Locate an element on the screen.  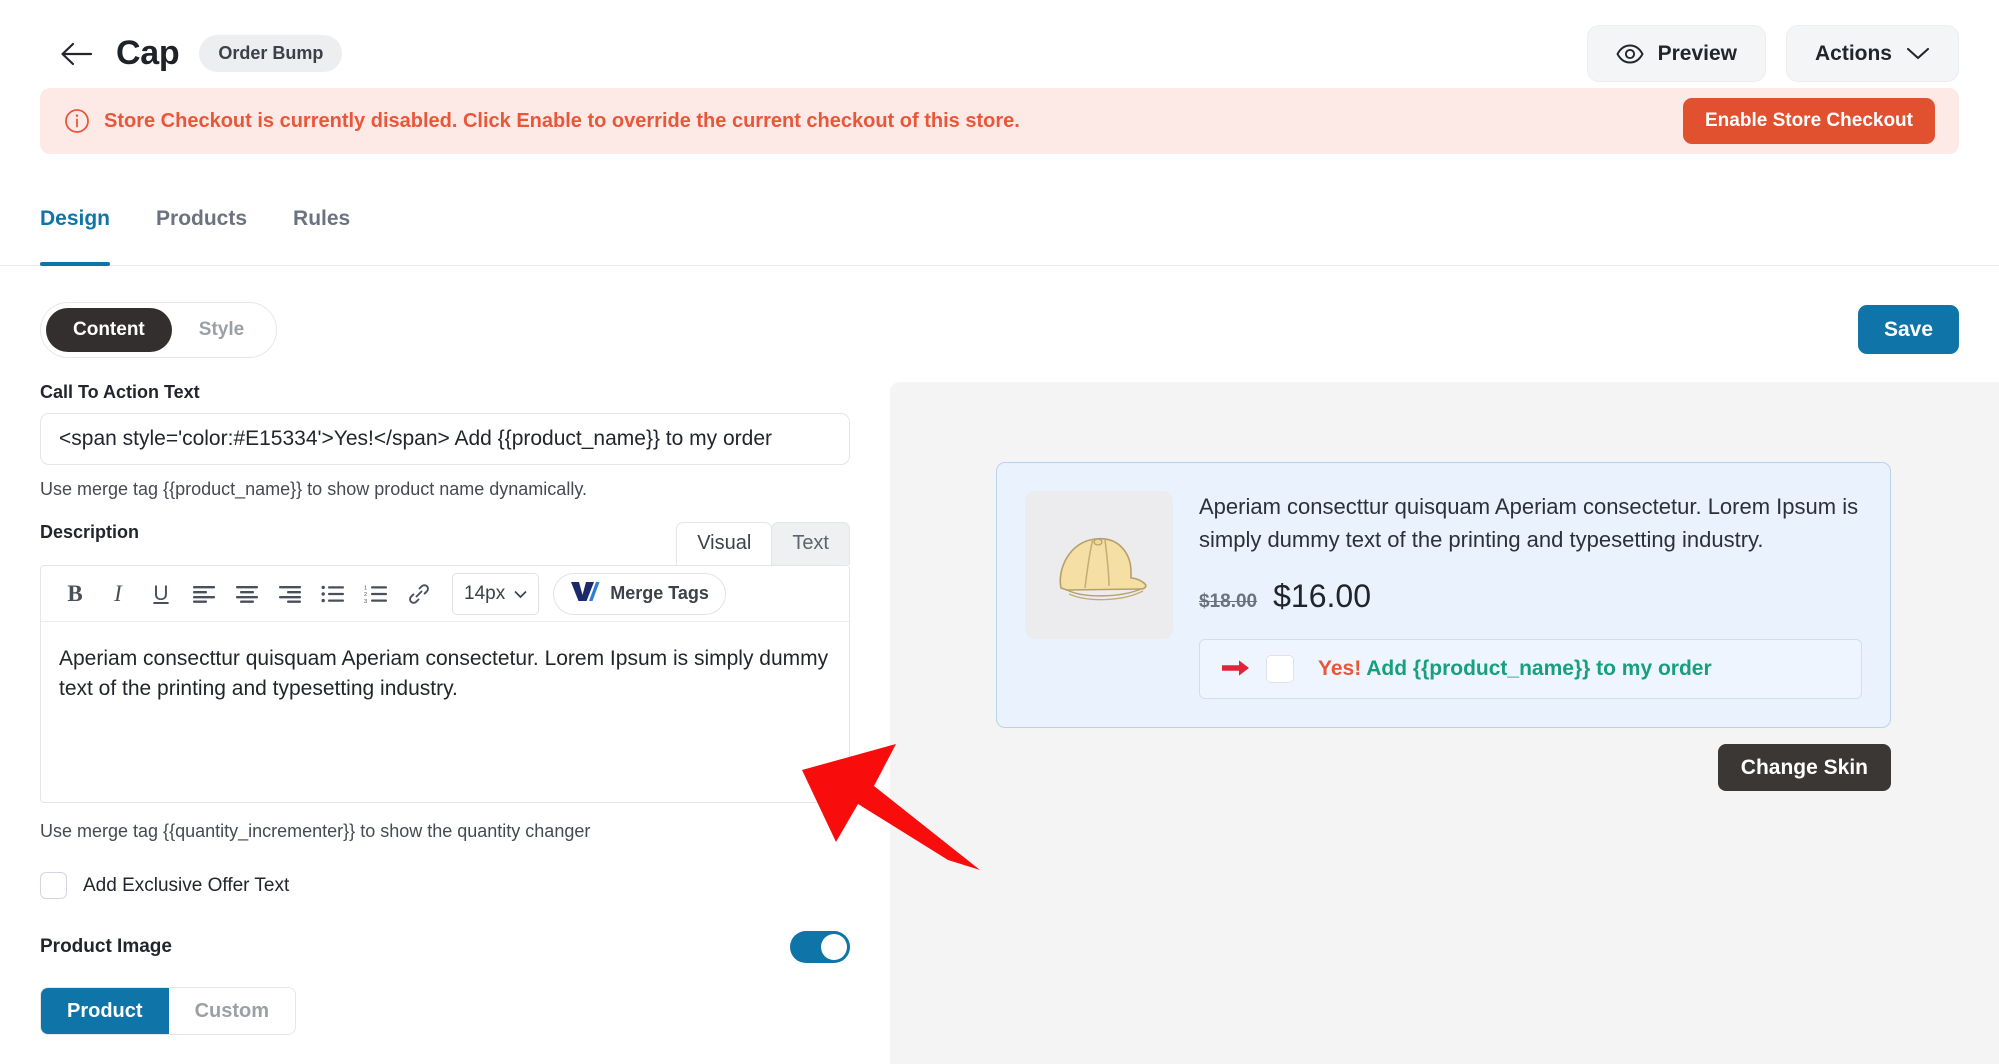
preview-cta-row: Yes! Add {{product_name}} to my order is located at coordinates (1530, 669).